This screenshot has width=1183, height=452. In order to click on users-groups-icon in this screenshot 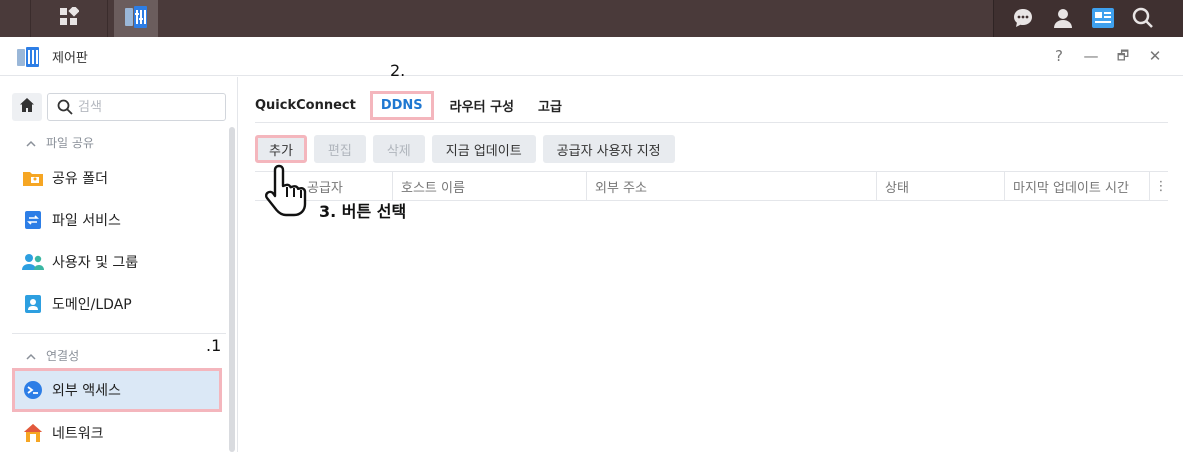, I will do `click(33, 262)`.